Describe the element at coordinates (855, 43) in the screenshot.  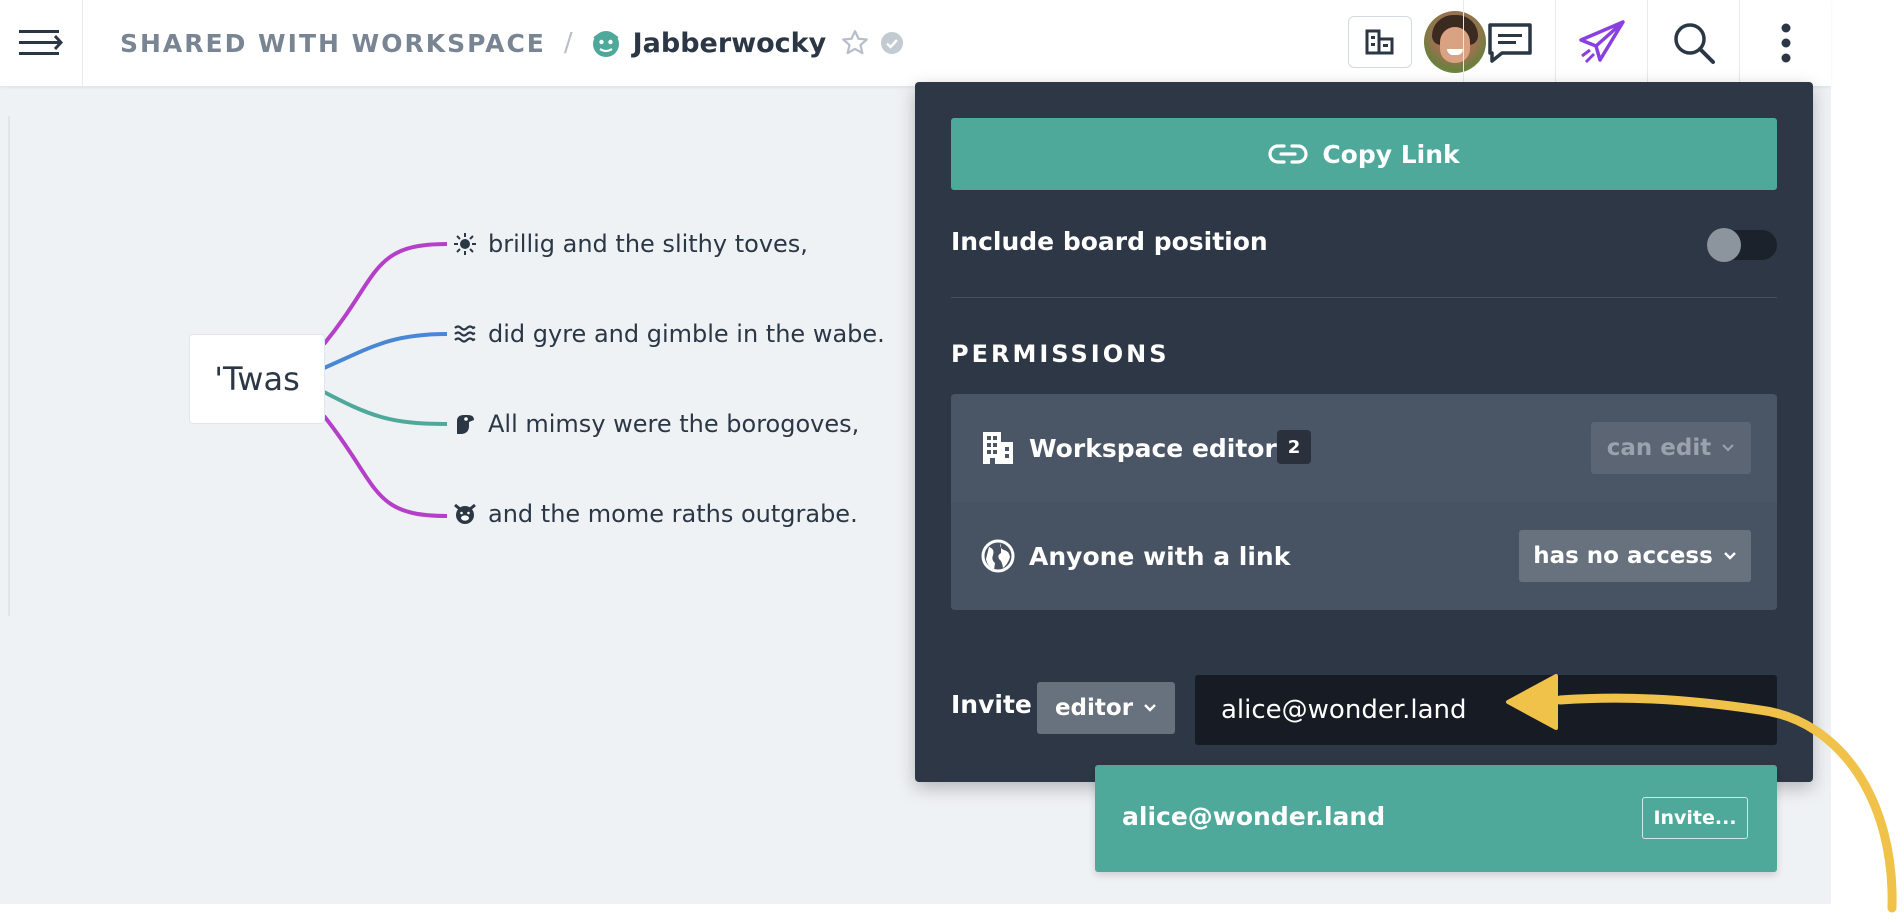
I see `star-icon` at that location.